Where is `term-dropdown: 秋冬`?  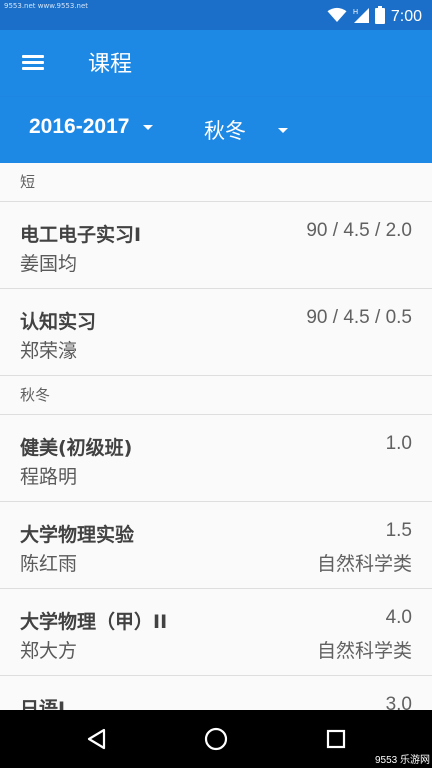 term-dropdown: 秋冬 is located at coordinates (246, 130).